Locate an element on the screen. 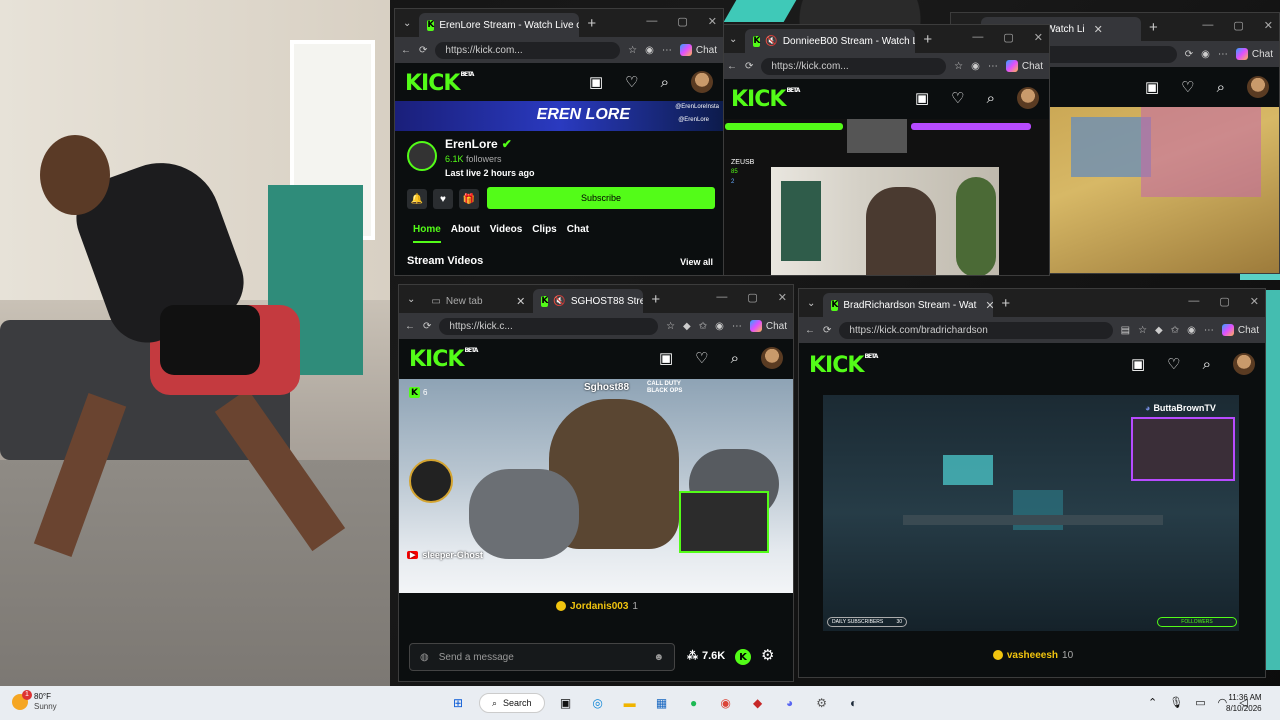  message-input: ◍ Send a message ☻ is located at coordinates (542, 657).